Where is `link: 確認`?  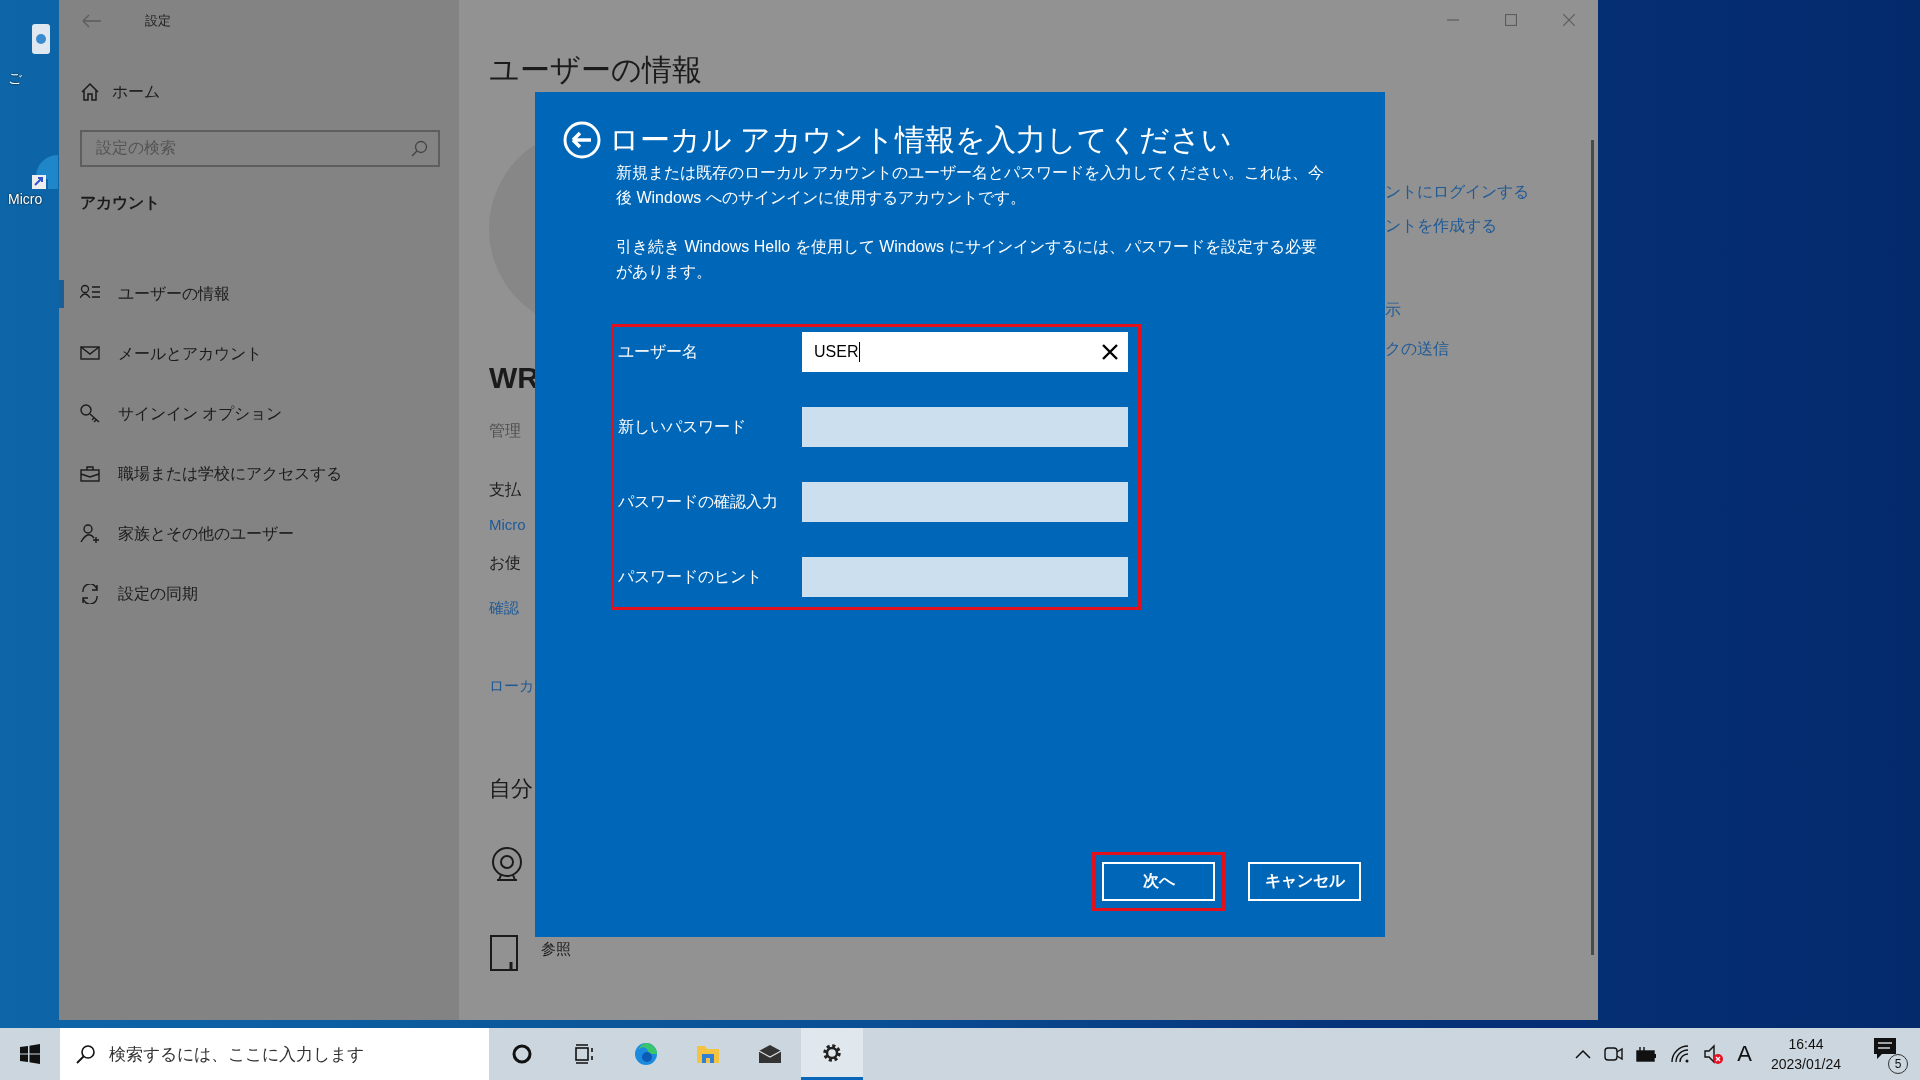 link: 確認 is located at coordinates (512, 608).